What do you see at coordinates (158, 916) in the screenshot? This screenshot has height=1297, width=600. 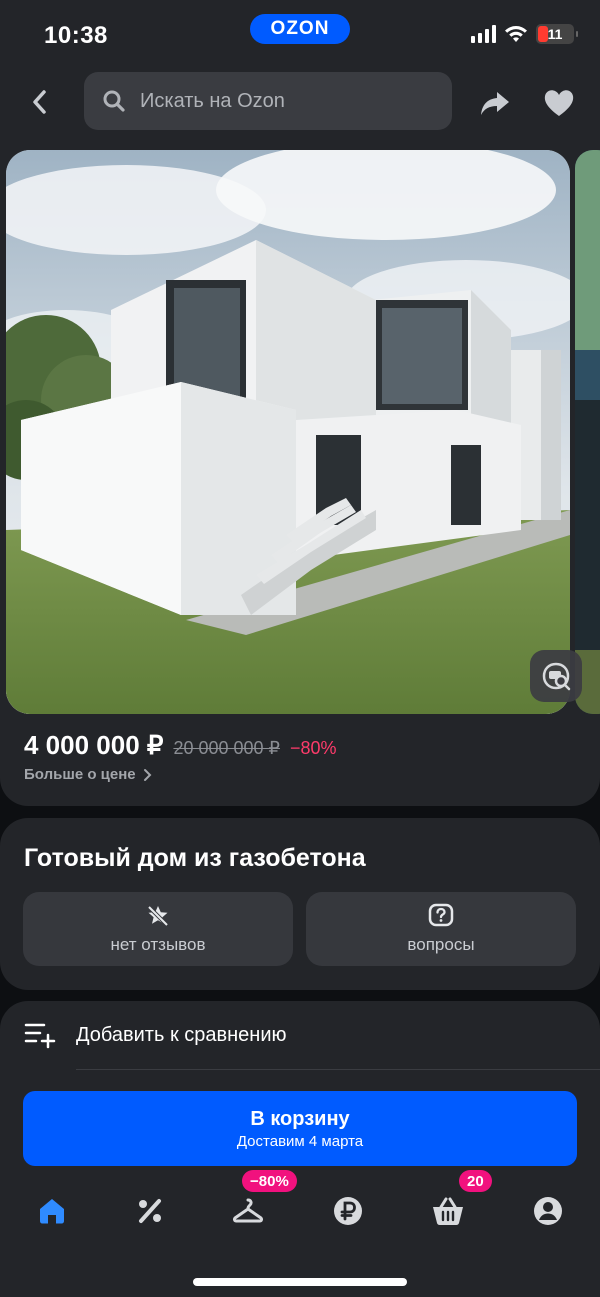 I see `no-rating-star-icon` at bounding box center [158, 916].